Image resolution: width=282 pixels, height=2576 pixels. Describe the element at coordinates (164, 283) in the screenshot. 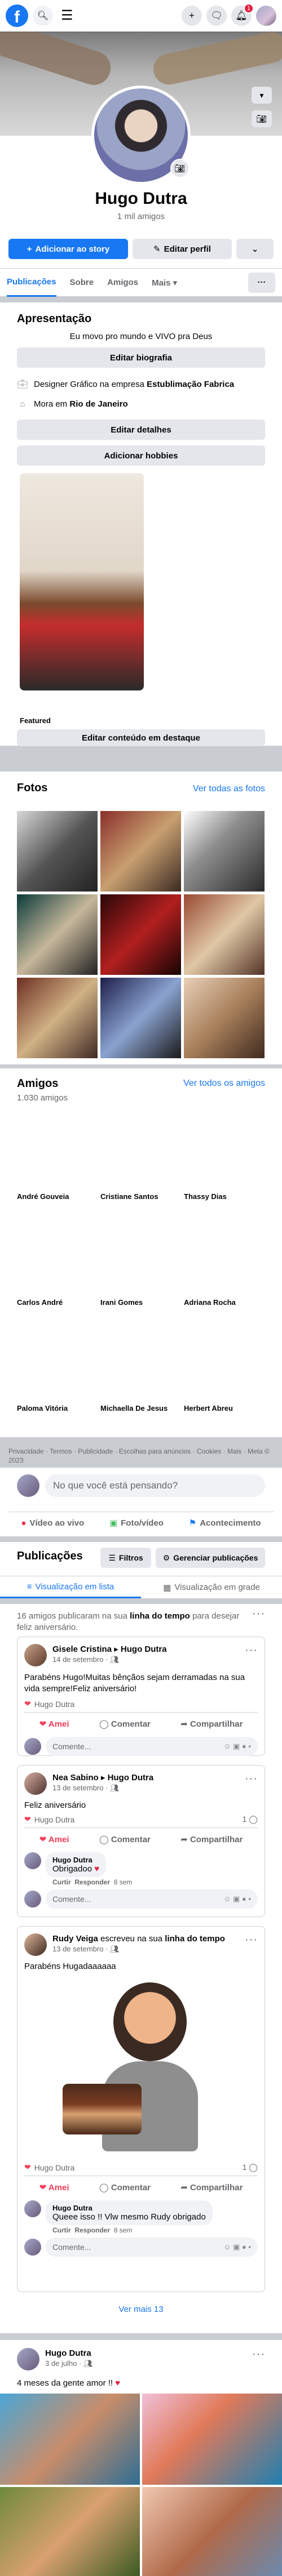

I see `tab-mais: Mais ▾` at that location.